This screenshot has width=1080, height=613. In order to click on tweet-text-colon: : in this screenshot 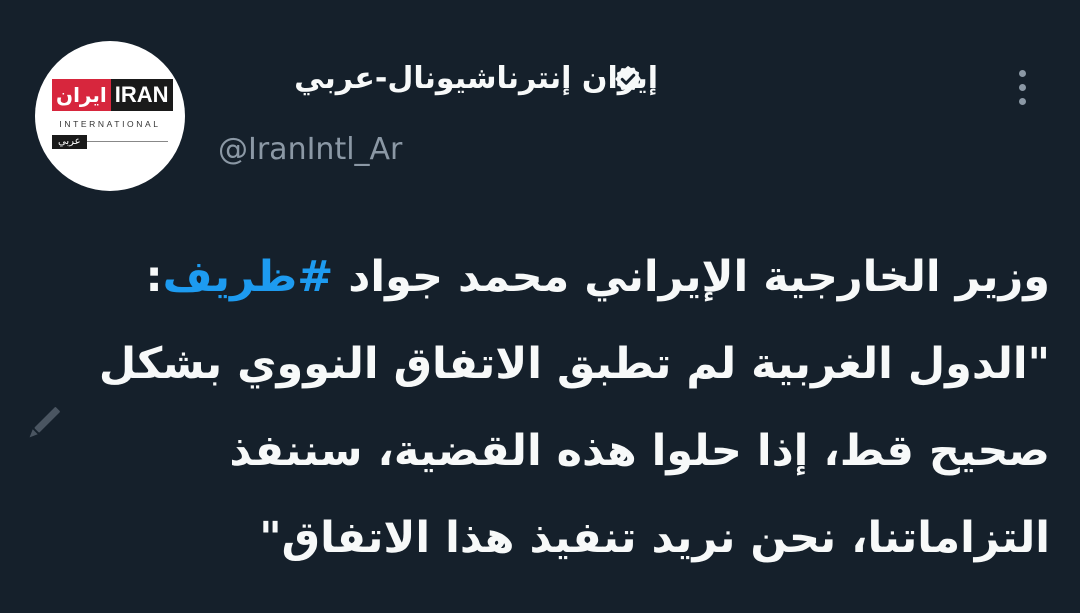, I will do `click(154, 277)`.